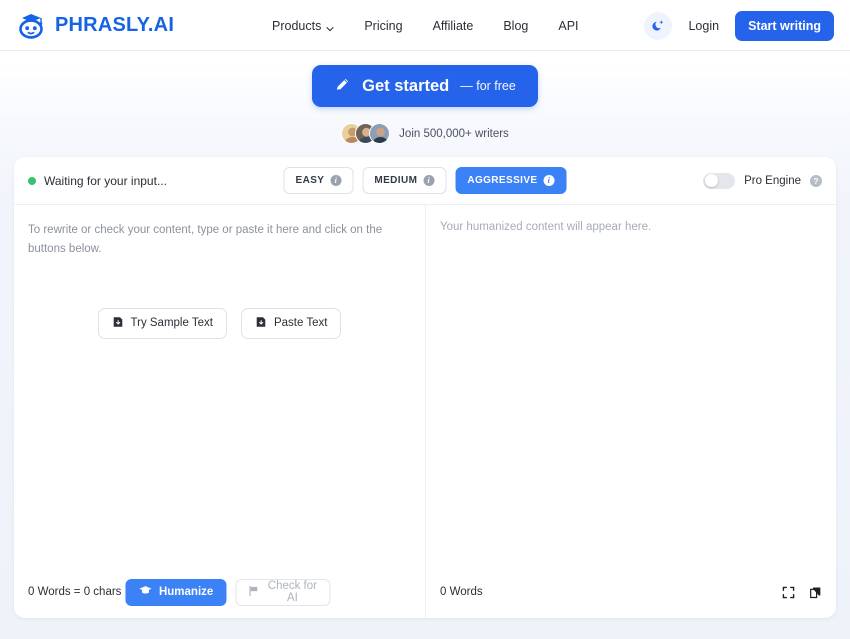 The width and height of the screenshot is (850, 639). I want to click on nav-item-pricing: Pricing, so click(383, 26).